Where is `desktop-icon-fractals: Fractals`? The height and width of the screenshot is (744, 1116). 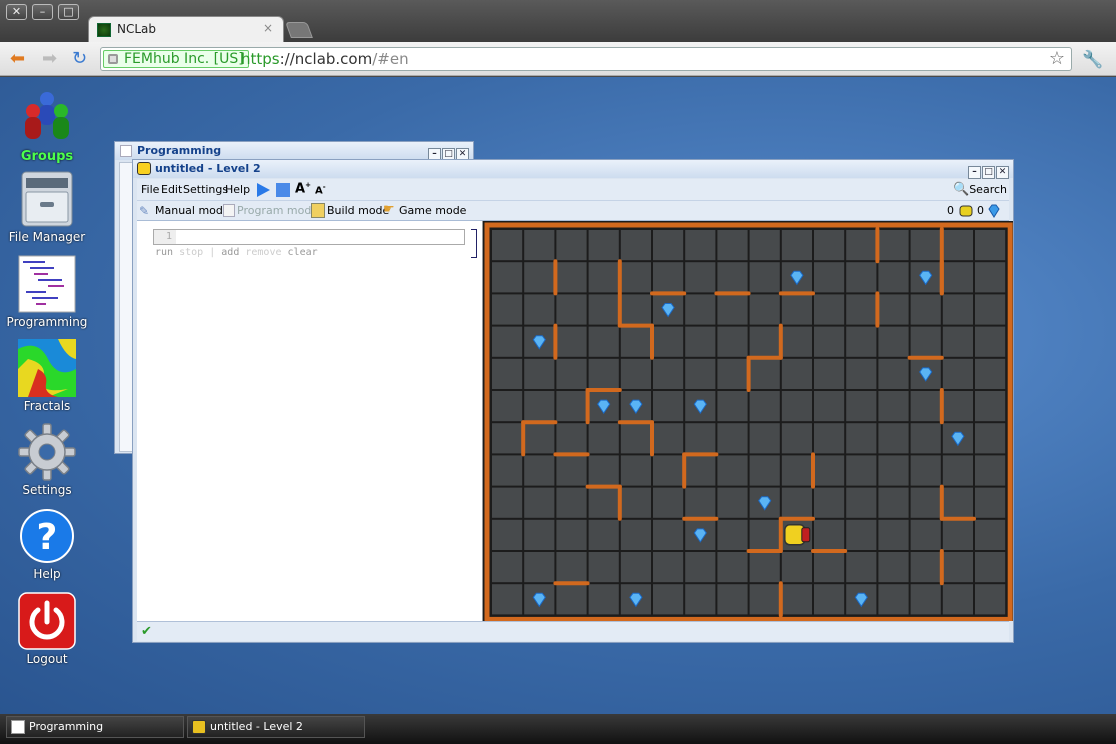
desktop-icon-fractals: Fractals is located at coordinates (47, 376).